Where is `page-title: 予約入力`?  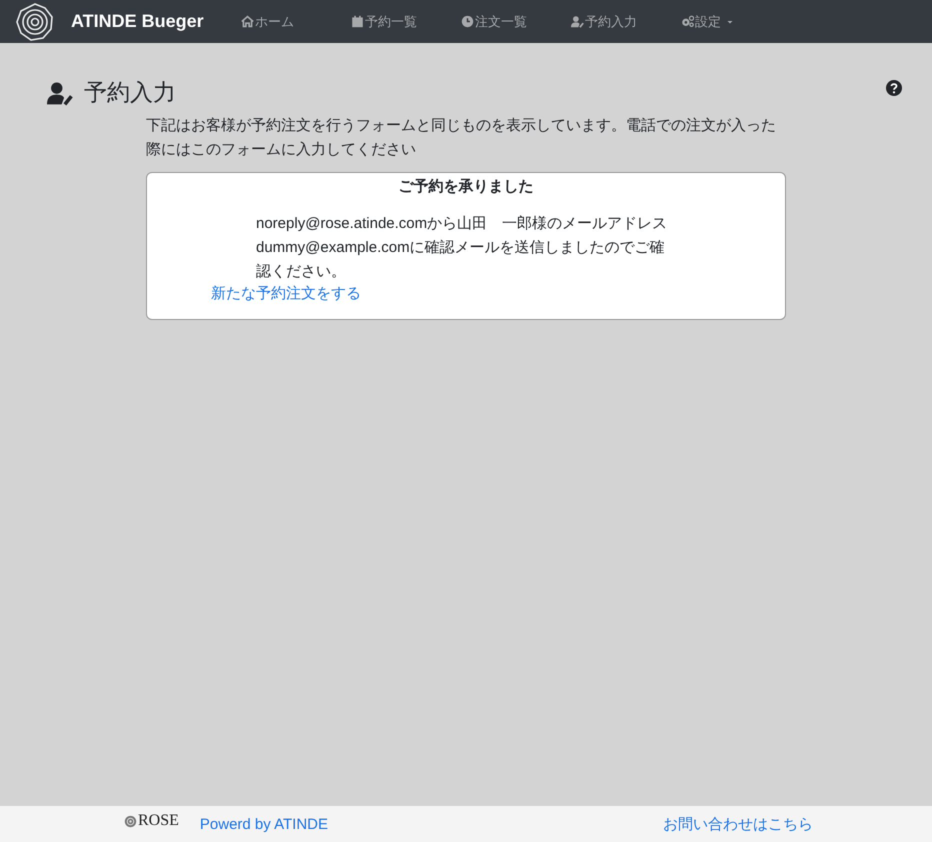
page-title: 予約入力 is located at coordinates (130, 92).